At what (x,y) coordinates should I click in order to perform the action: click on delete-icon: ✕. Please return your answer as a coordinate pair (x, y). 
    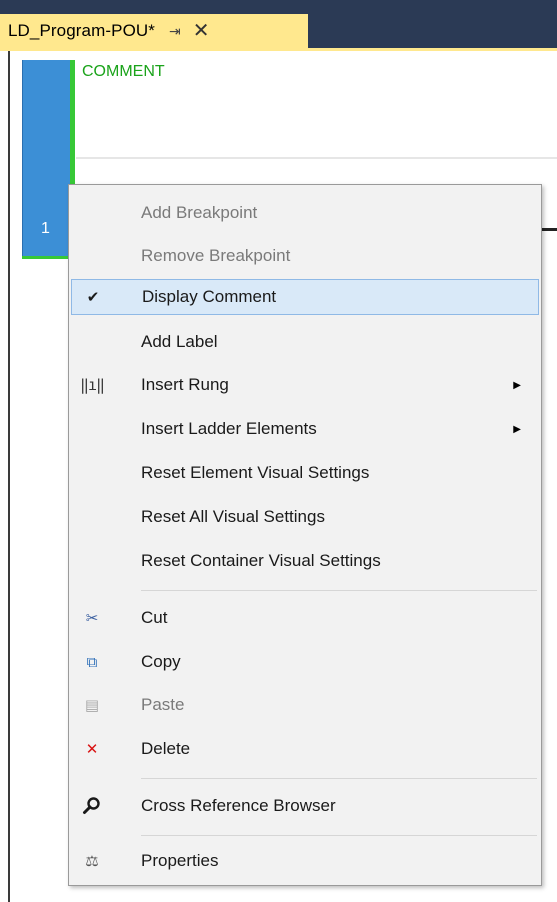
    Looking at the image, I should click on (92, 749).